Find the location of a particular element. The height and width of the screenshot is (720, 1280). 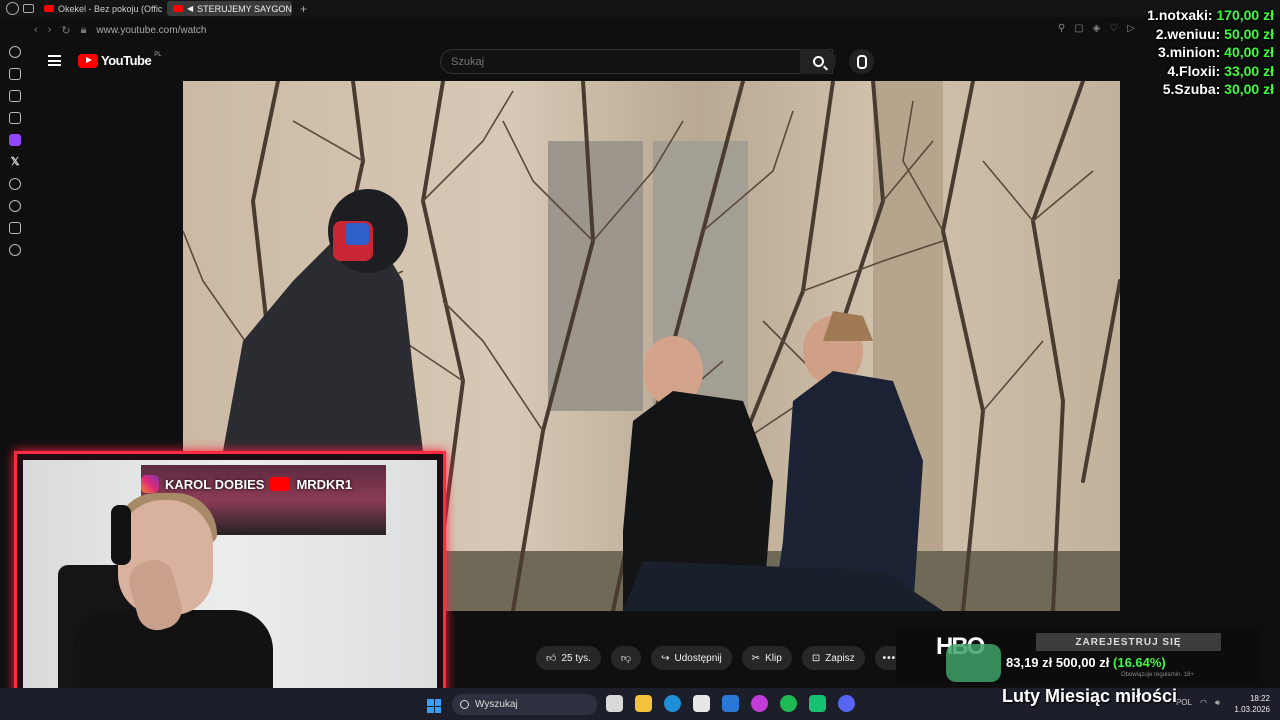

search-icon is located at coordinates (464, 704).